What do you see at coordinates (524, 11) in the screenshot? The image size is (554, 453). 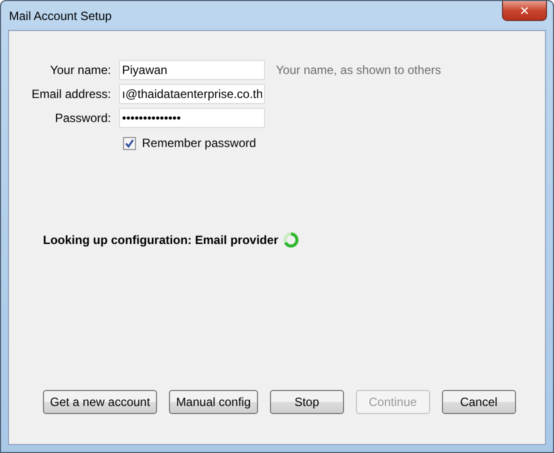 I see `close-button: ✕` at bounding box center [524, 11].